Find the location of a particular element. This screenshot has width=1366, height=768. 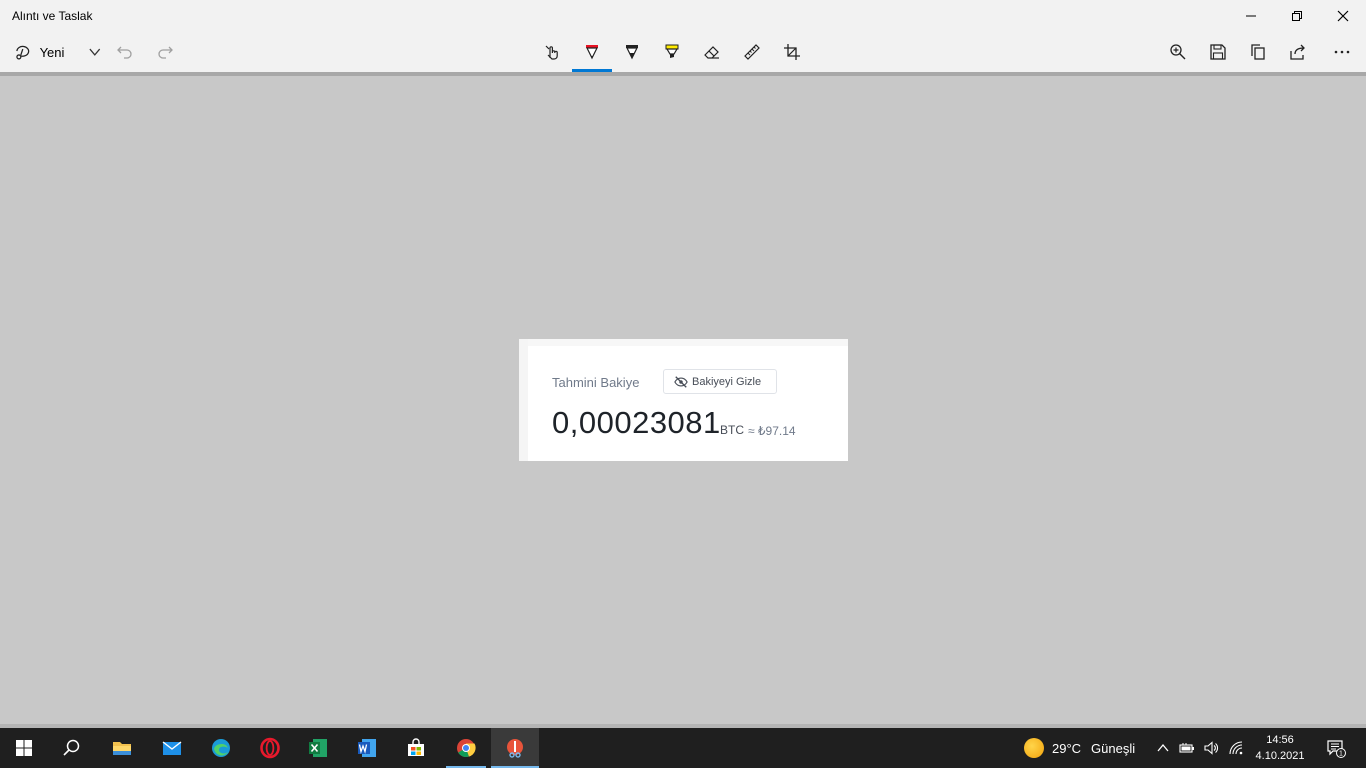

restore-button is located at coordinates (1297, 16).